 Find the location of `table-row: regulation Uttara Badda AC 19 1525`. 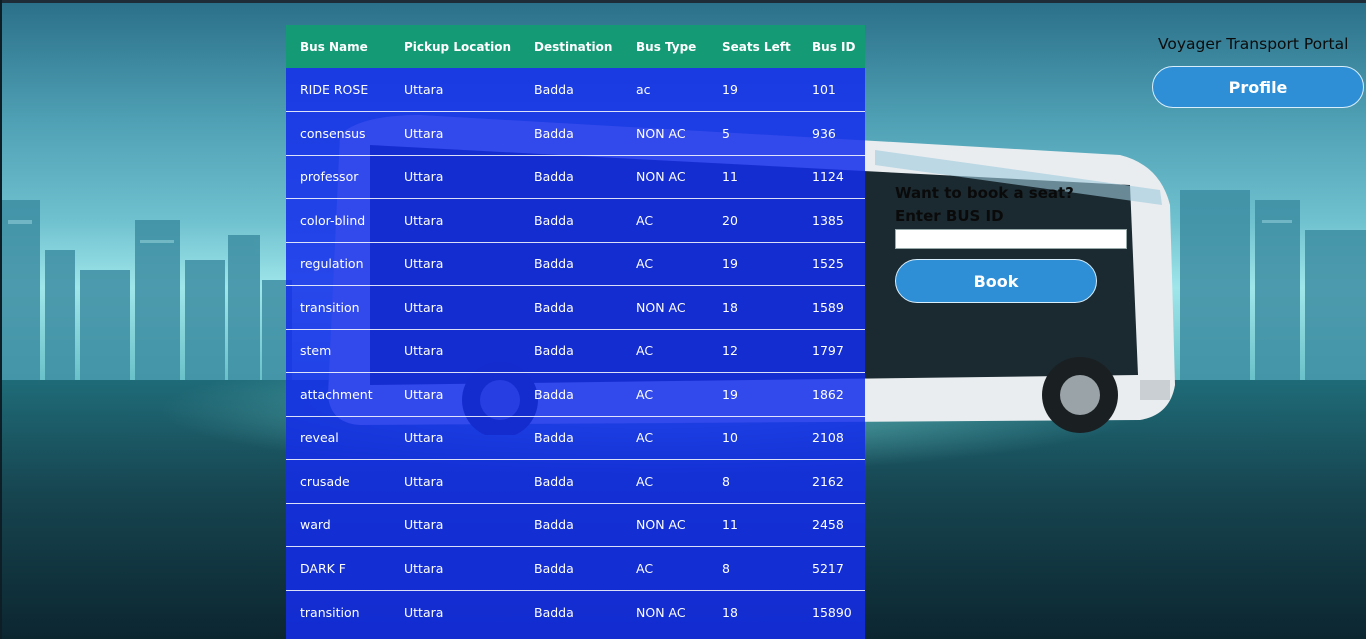

table-row: regulation Uttara Badda AC 19 1525 is located at coordinates (575, 264).